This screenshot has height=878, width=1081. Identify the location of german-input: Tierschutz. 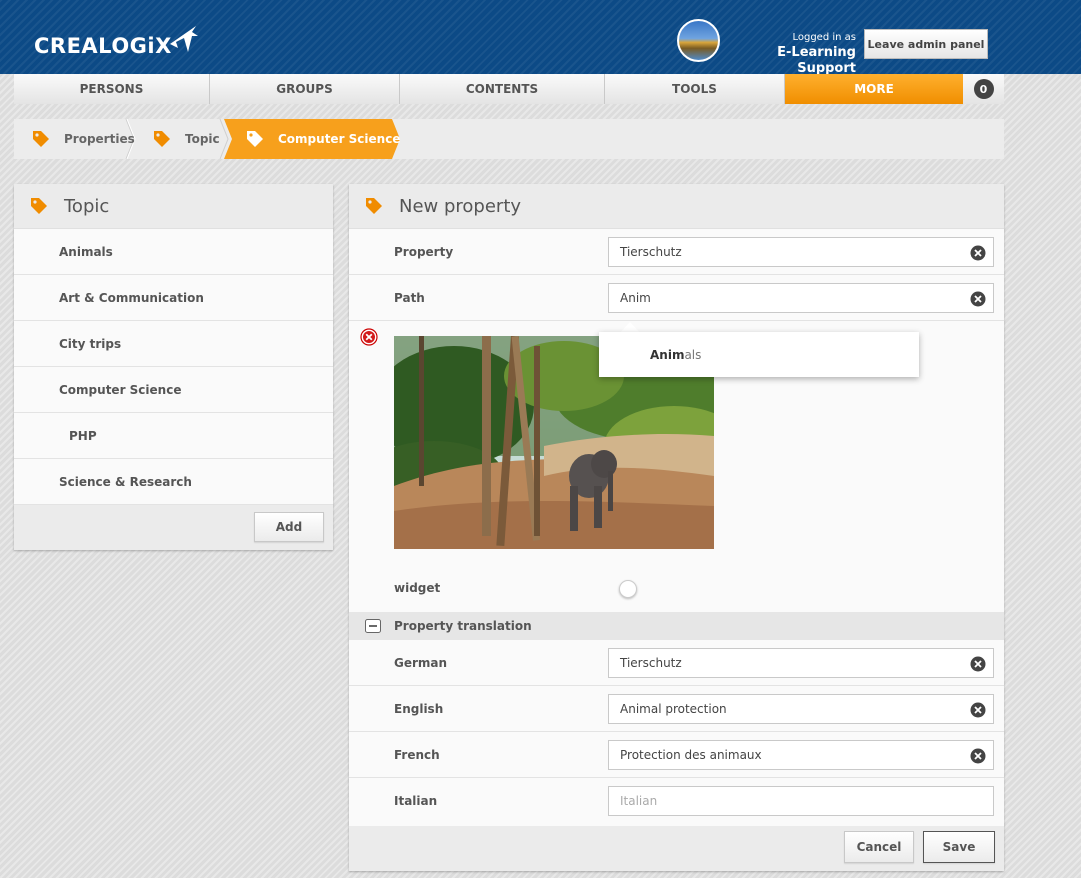
(801, 663).